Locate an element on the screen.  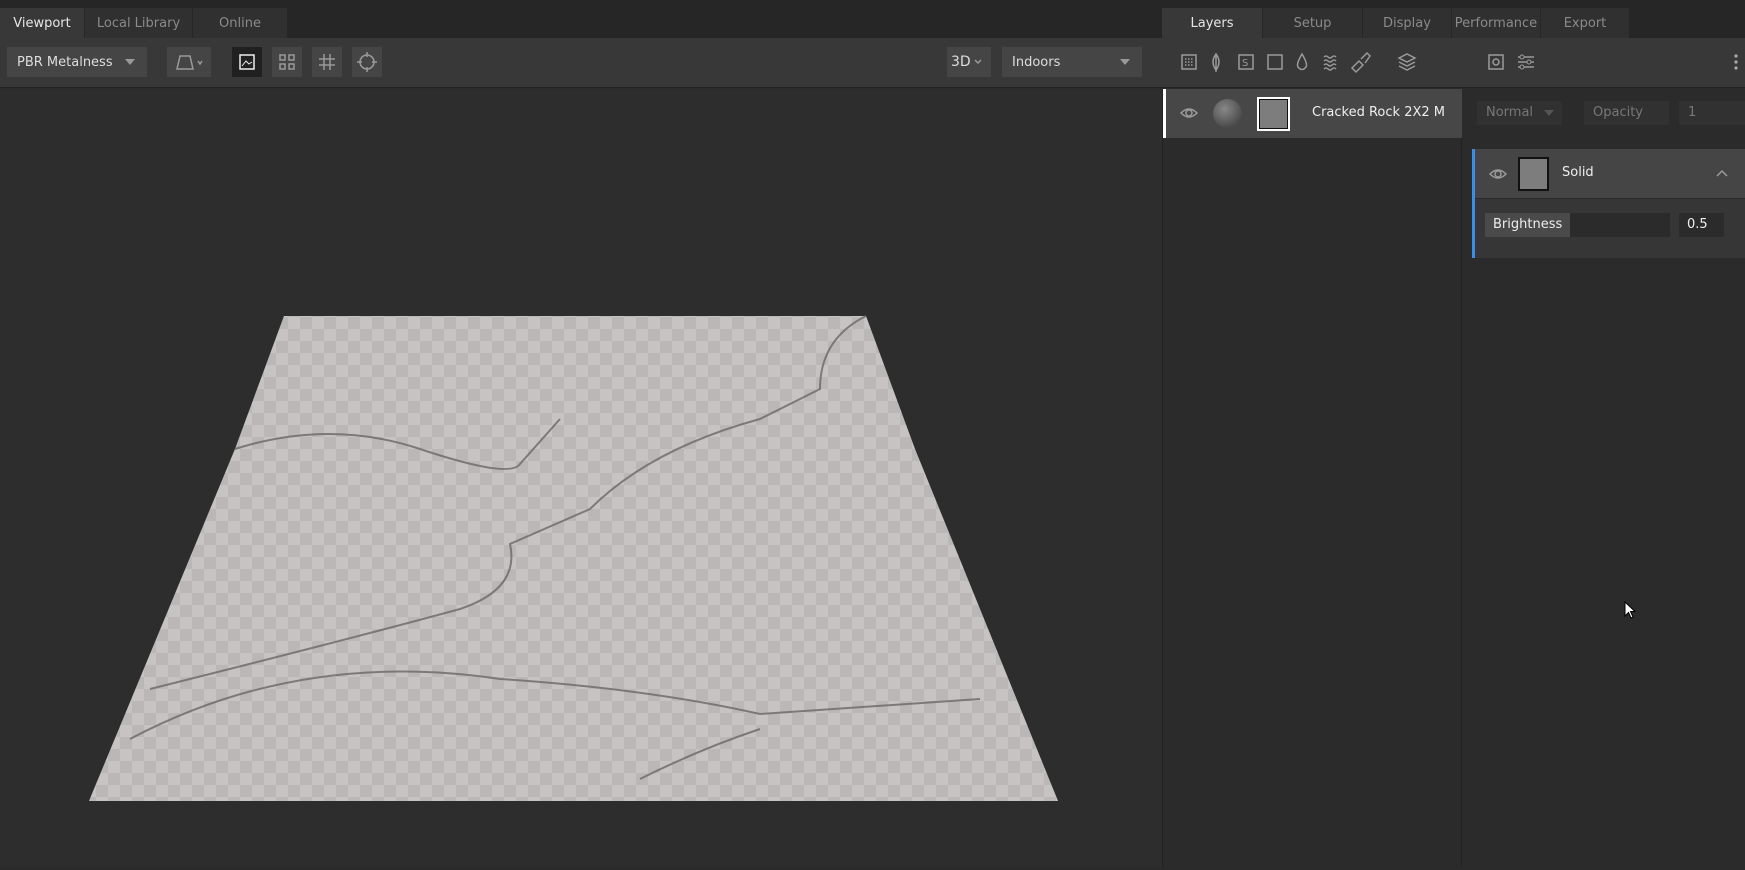
more-options-icon is located at coordinates (1736, 62).